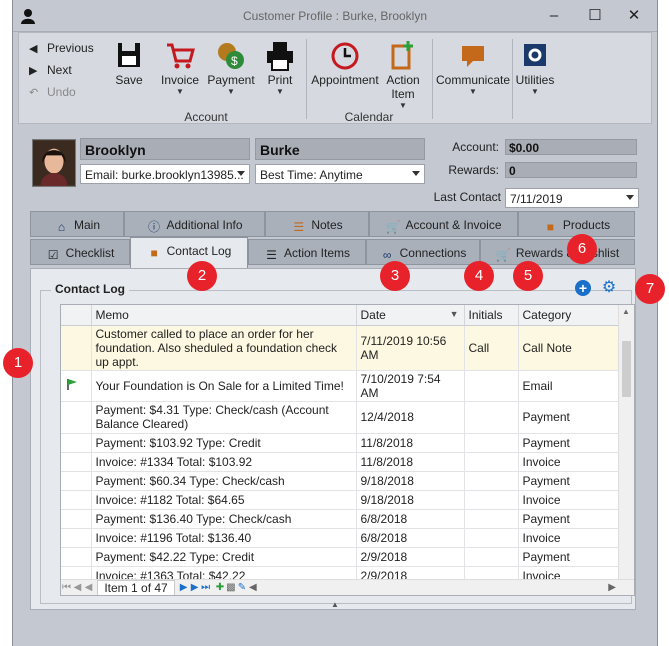 The height and width of the screenshot is (646, 669). I want to click on collapse-arrow-icon: ▲, so click(335, 604).